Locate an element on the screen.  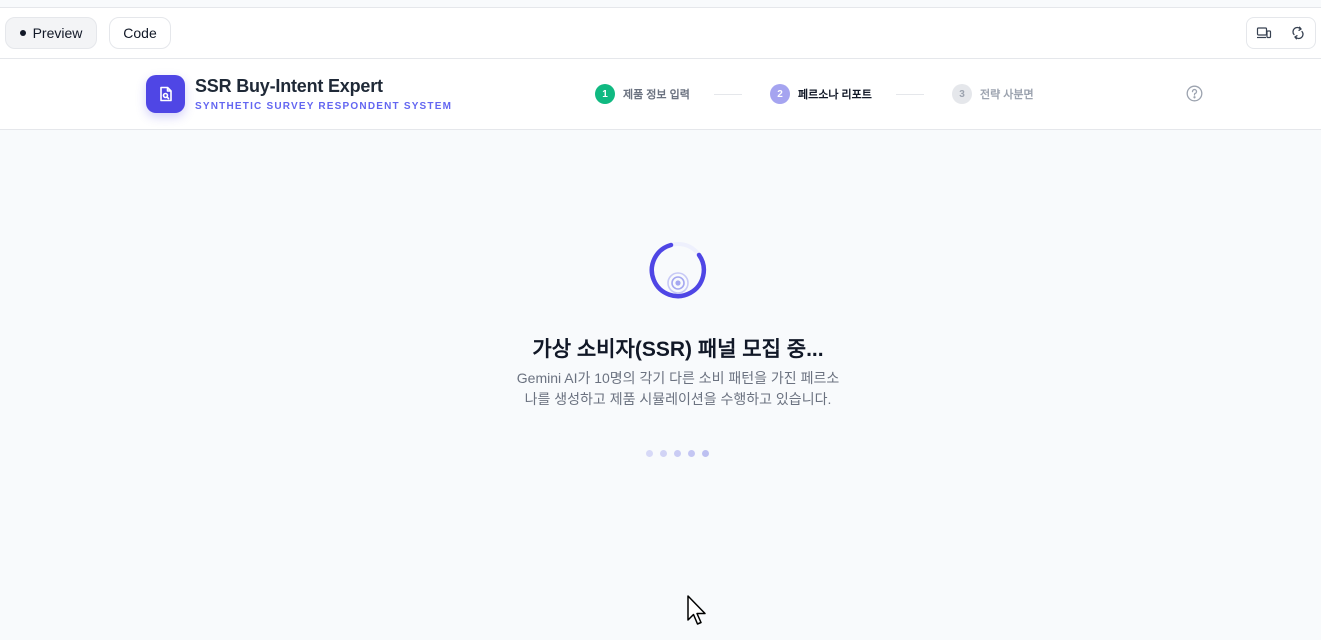
code-button: Code is located at coordinates (140, 33).